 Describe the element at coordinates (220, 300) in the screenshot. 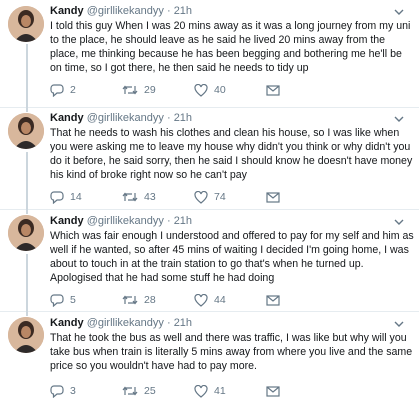

I see `like-count: 44` at that location.